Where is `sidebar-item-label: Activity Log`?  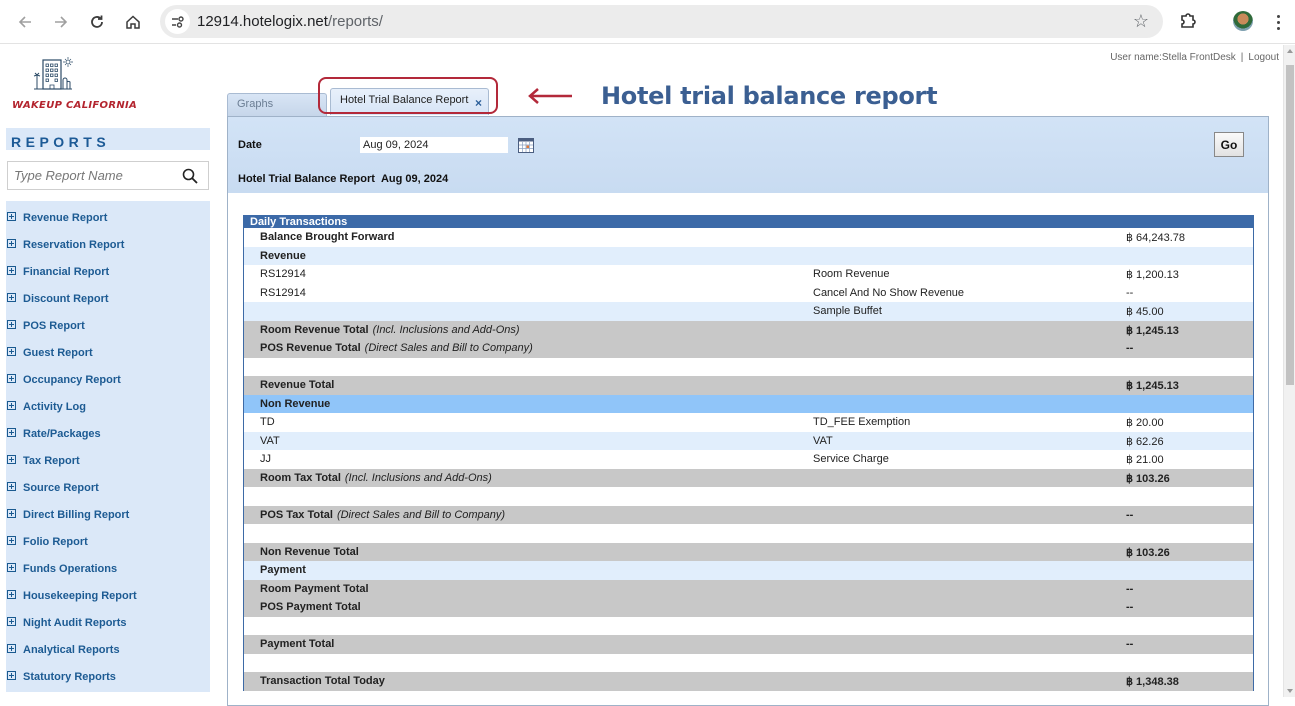 sidebar-item-label: Activity Log is located at coordinates (54, 406).